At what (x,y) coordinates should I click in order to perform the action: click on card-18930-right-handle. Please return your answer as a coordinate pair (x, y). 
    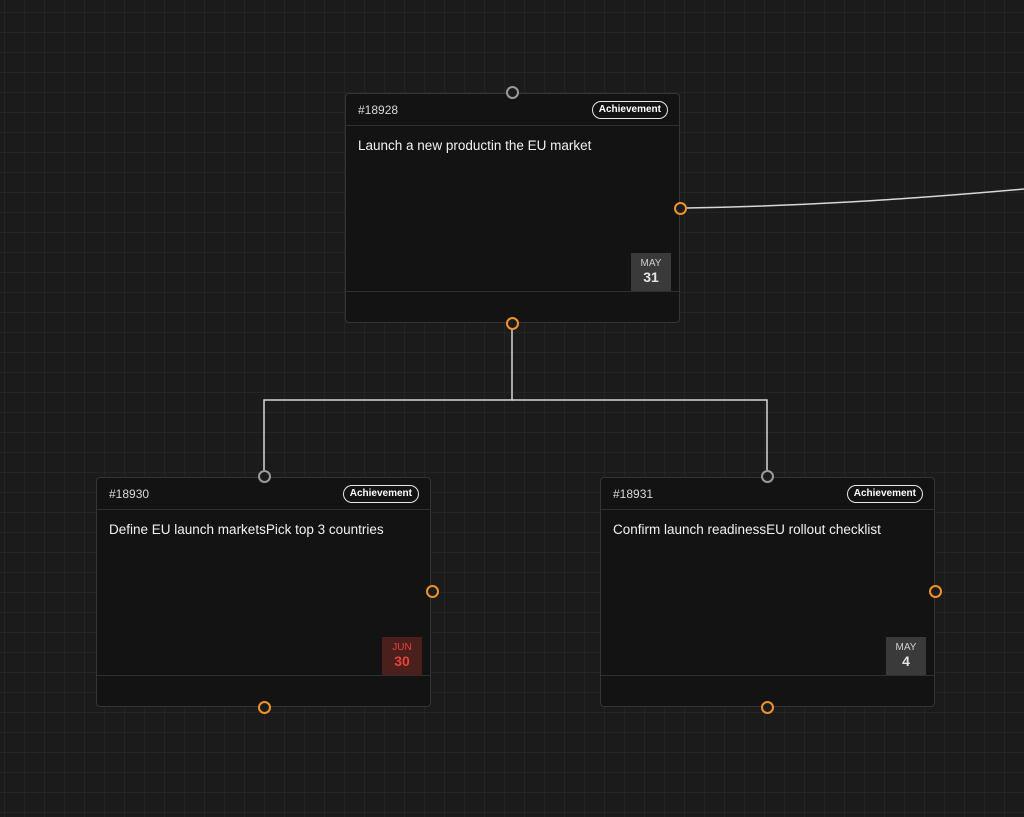
    Looking at the image, I should click on (432, 591).